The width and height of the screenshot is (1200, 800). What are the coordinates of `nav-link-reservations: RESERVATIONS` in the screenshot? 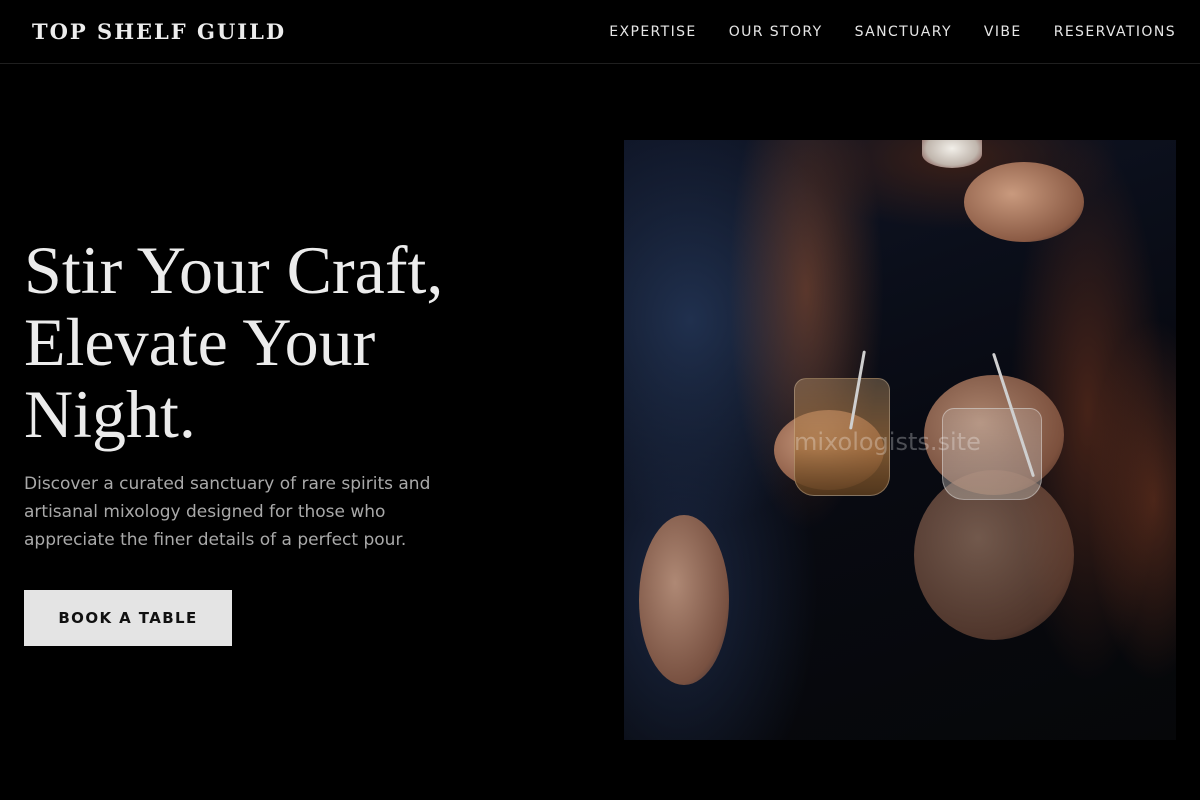 It's located at (1115, 32).